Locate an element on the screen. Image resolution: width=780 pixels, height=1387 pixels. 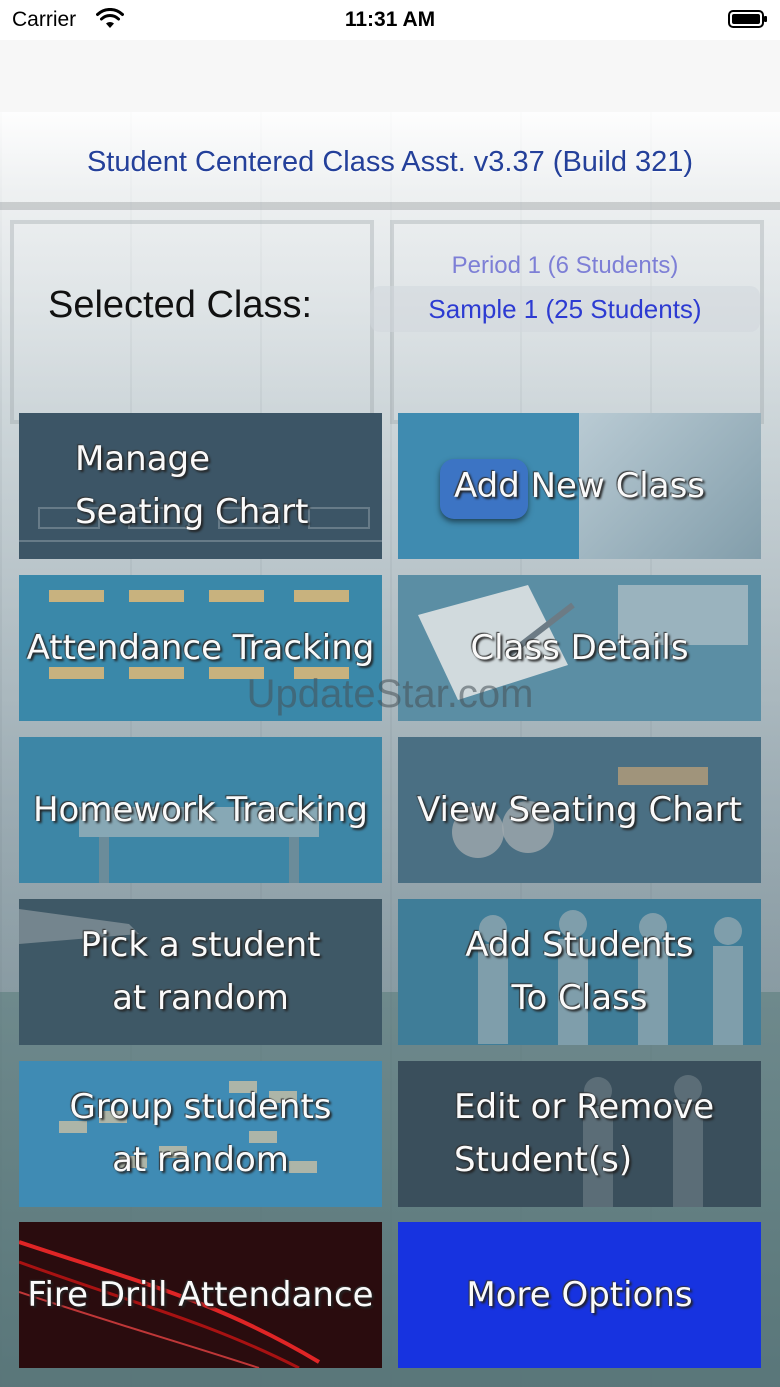
more-options-label: More Options is located at coordinates (579, 1294).